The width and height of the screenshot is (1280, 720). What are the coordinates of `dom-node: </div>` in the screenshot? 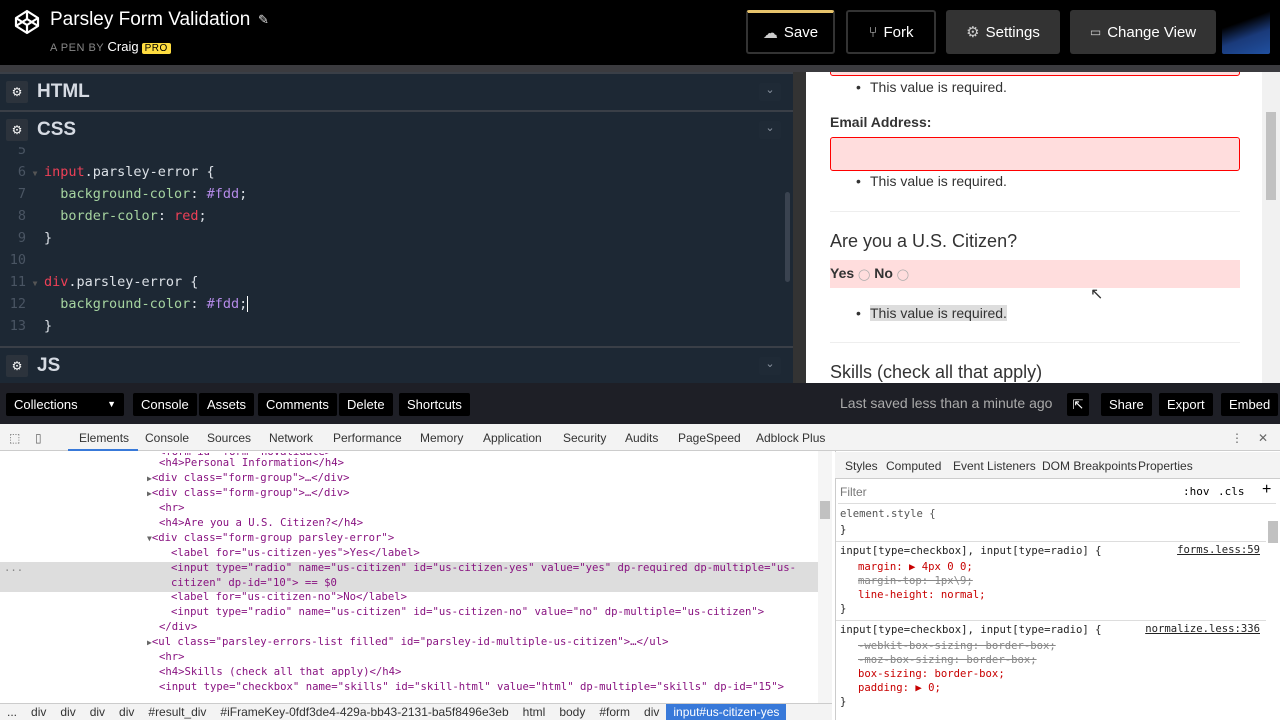 It's located at (178, 627).